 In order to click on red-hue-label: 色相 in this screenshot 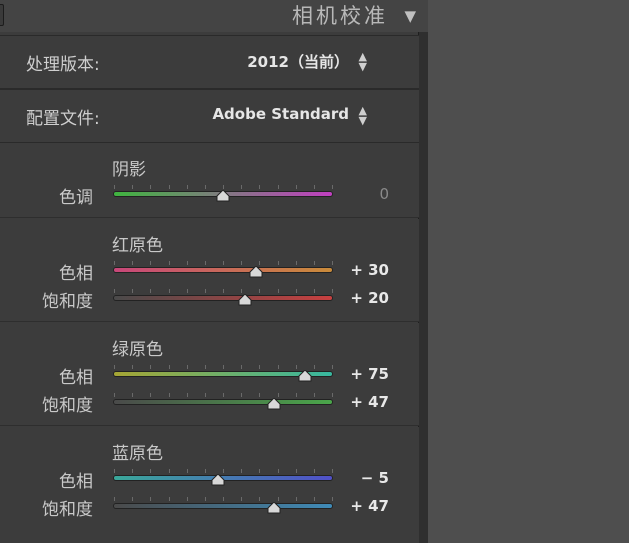, I will do `click(76, 274)`.